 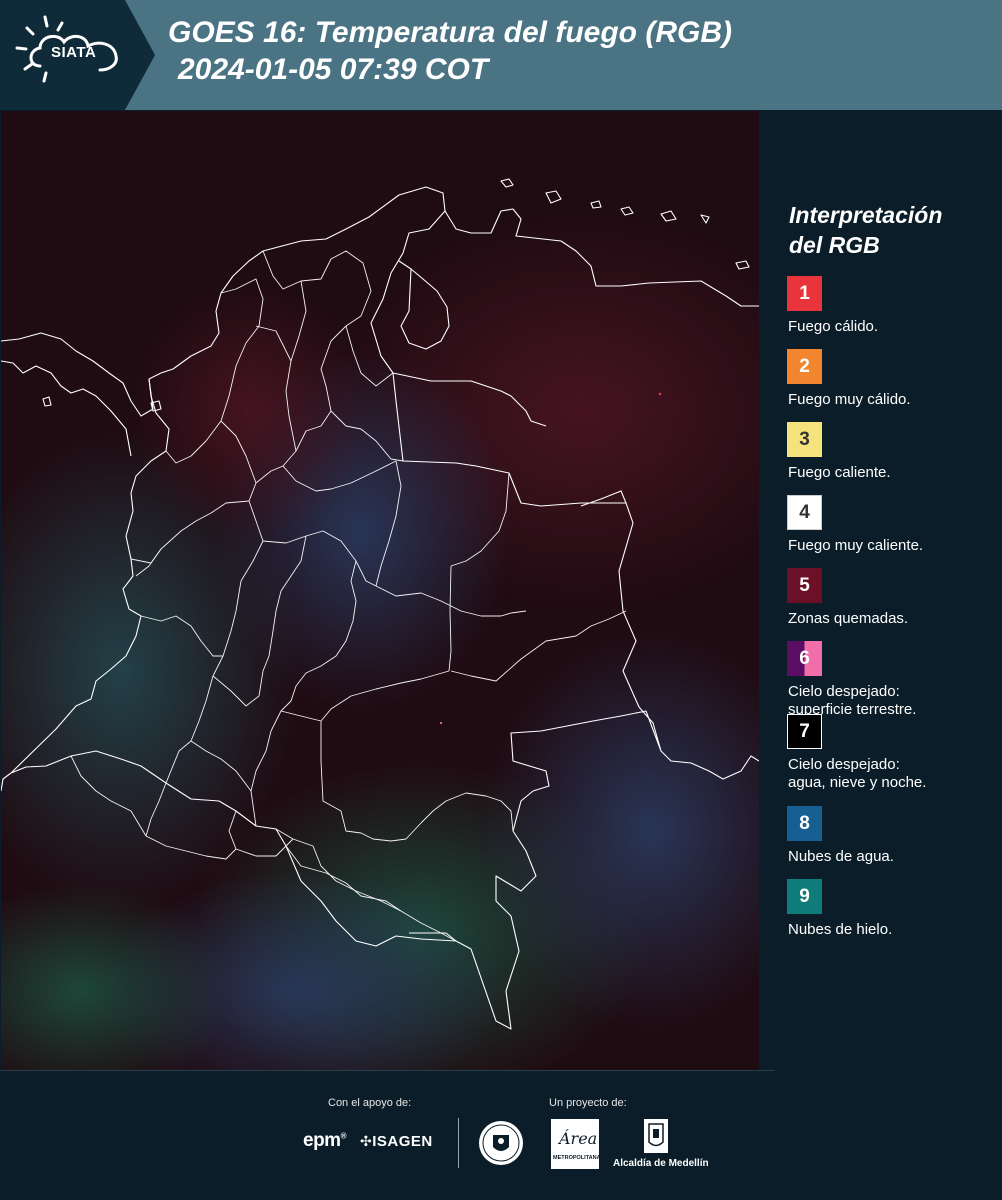 I want to click on legend-label-7-line2: agua, nieve y noche., so click(x=857, y=782).